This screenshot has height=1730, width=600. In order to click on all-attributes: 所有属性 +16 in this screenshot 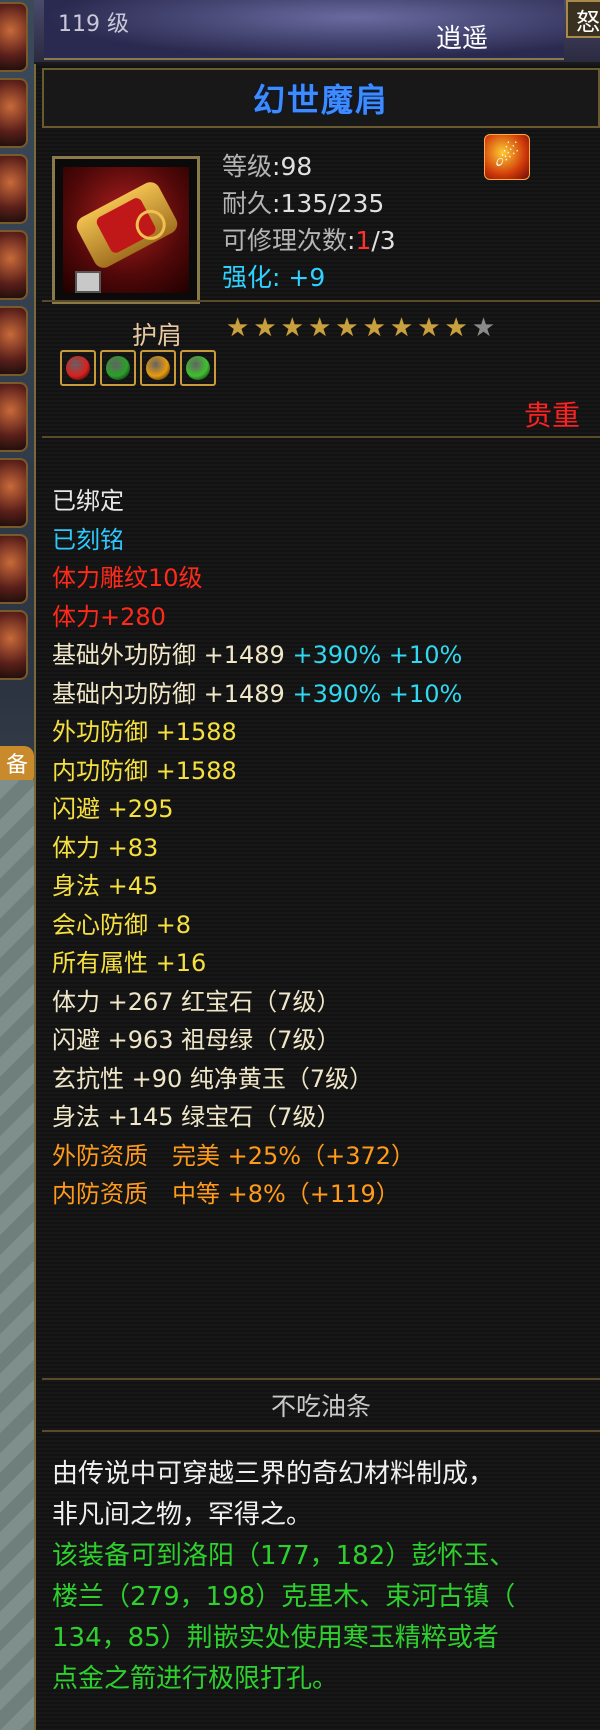, I will do `click(129, 963)`.